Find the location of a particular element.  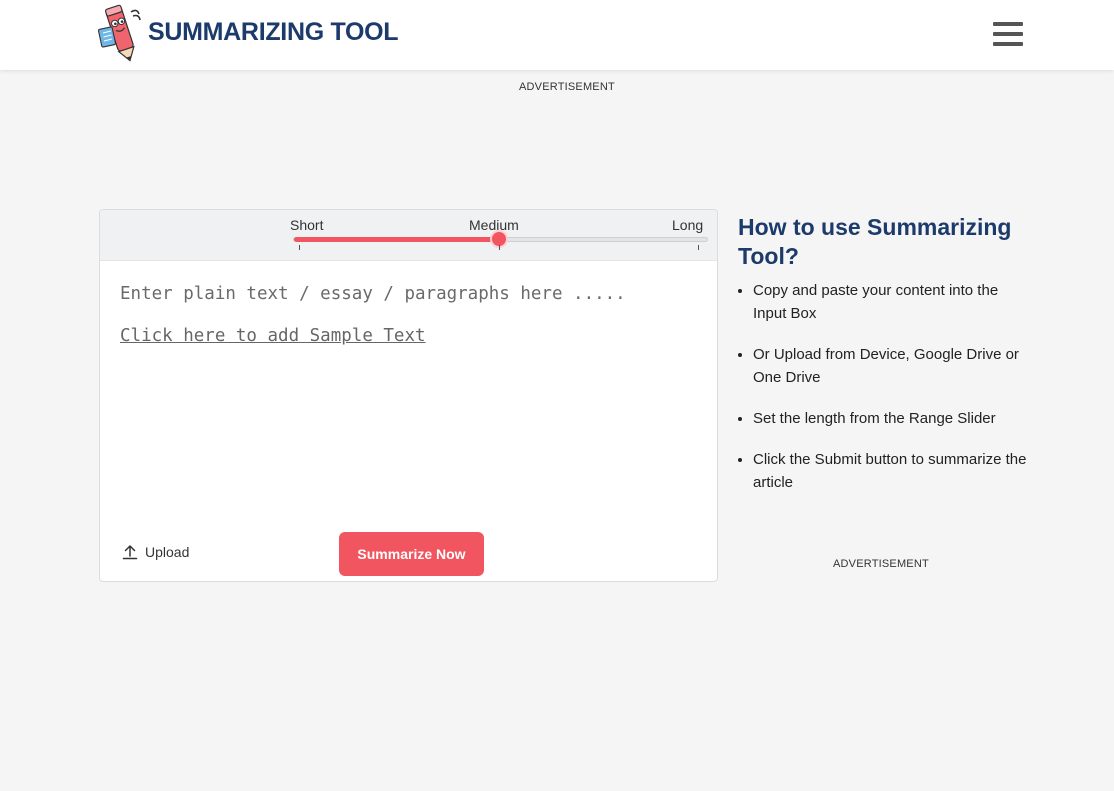

length-option-medium: Medium is located at coordinates (494, 225).